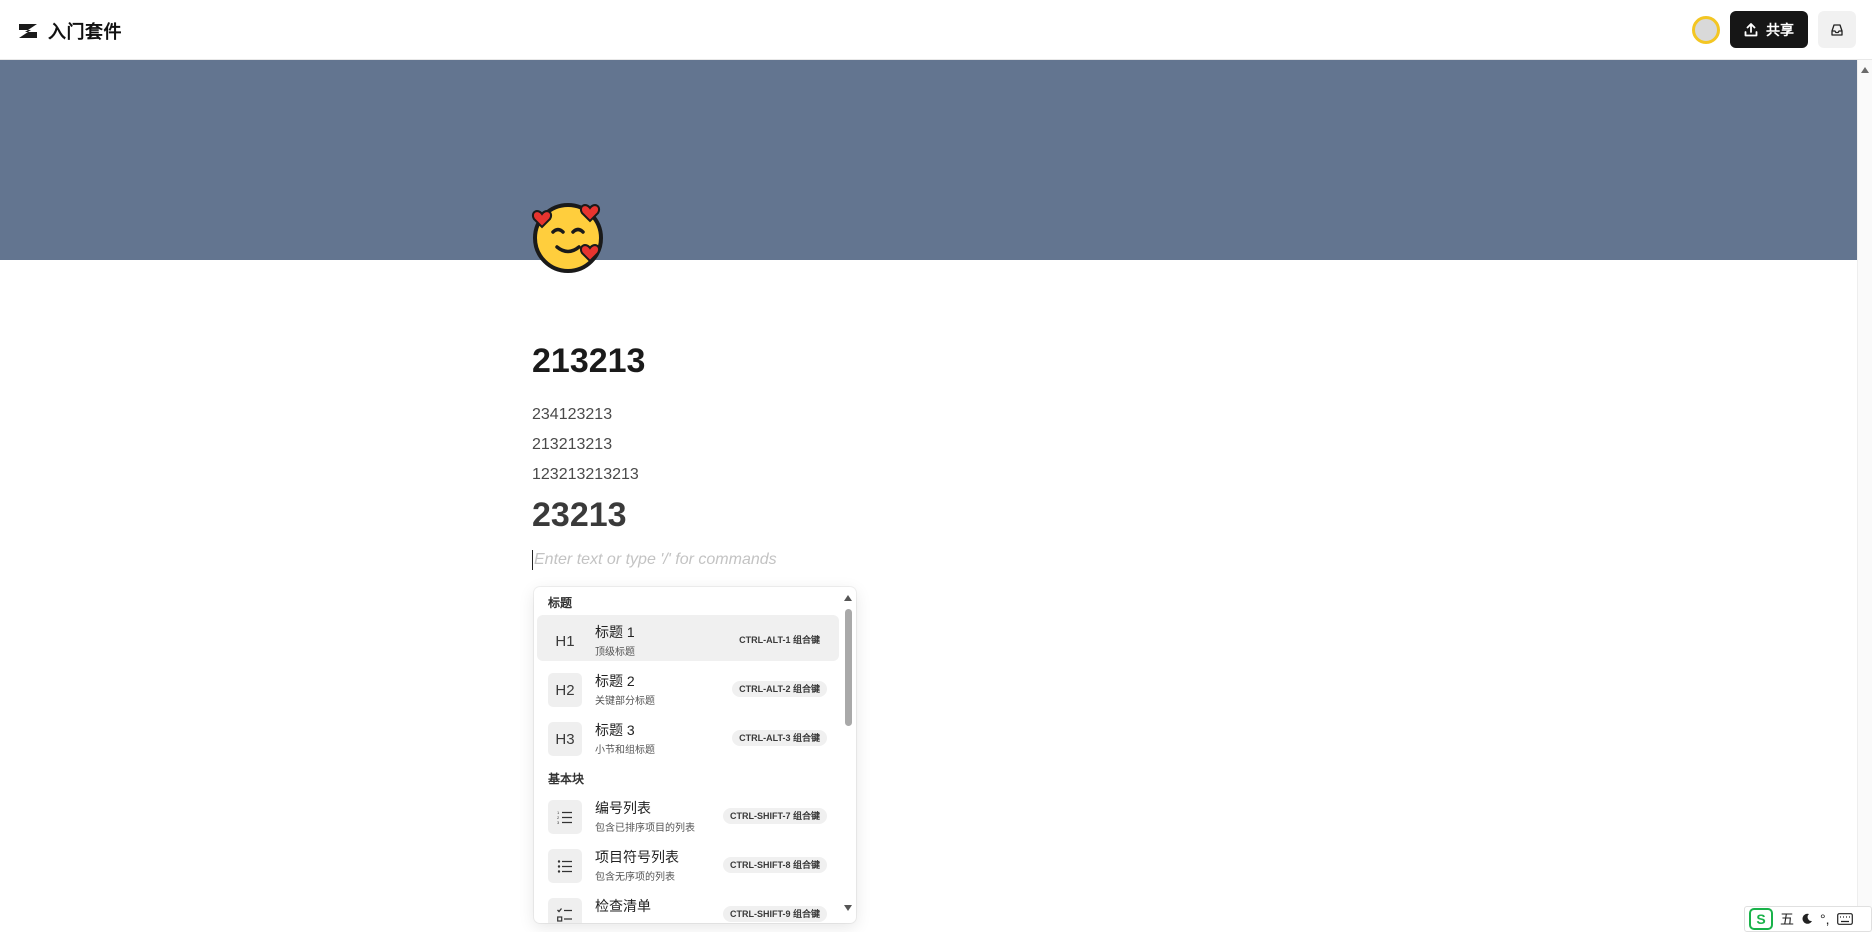 The width and height of the screenshot is (1872, 932). What do you see at coordinates (28, 31) in the screenshot?
I see `blocknote-logo-icon` at bounding box center [28, 31].